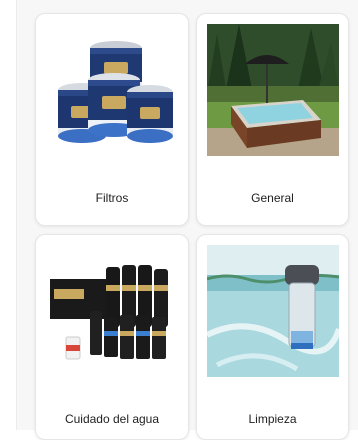 This screenshot has width=358, height=440. Describe the element at coordinates (112, 90) in the screenshot. I see `filter-cartridges-image` at that location.